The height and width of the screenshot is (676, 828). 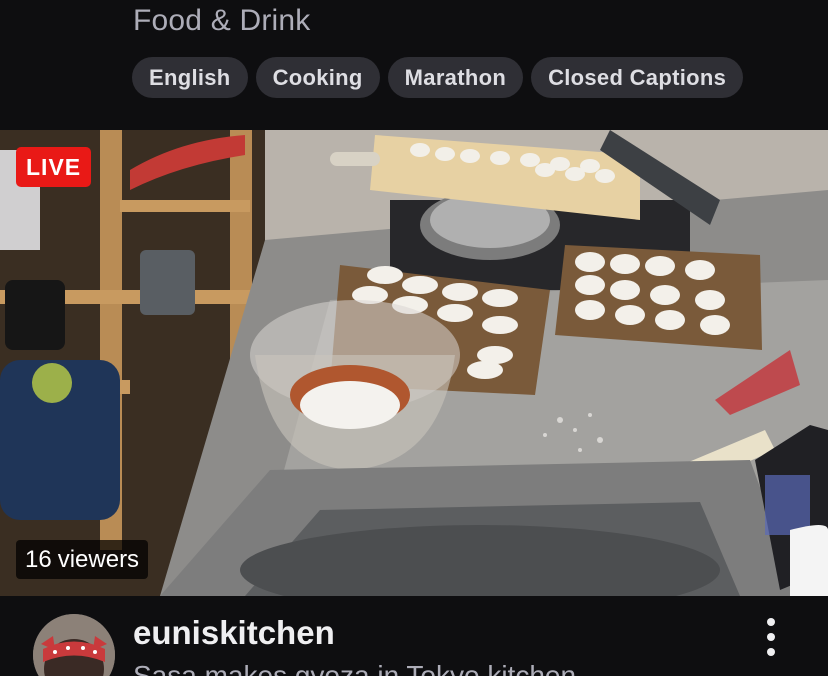 What do you see at coordinates (38, 559) in the screenshot?
I see `viewer-count: 16` at bounding box center [38, 559].